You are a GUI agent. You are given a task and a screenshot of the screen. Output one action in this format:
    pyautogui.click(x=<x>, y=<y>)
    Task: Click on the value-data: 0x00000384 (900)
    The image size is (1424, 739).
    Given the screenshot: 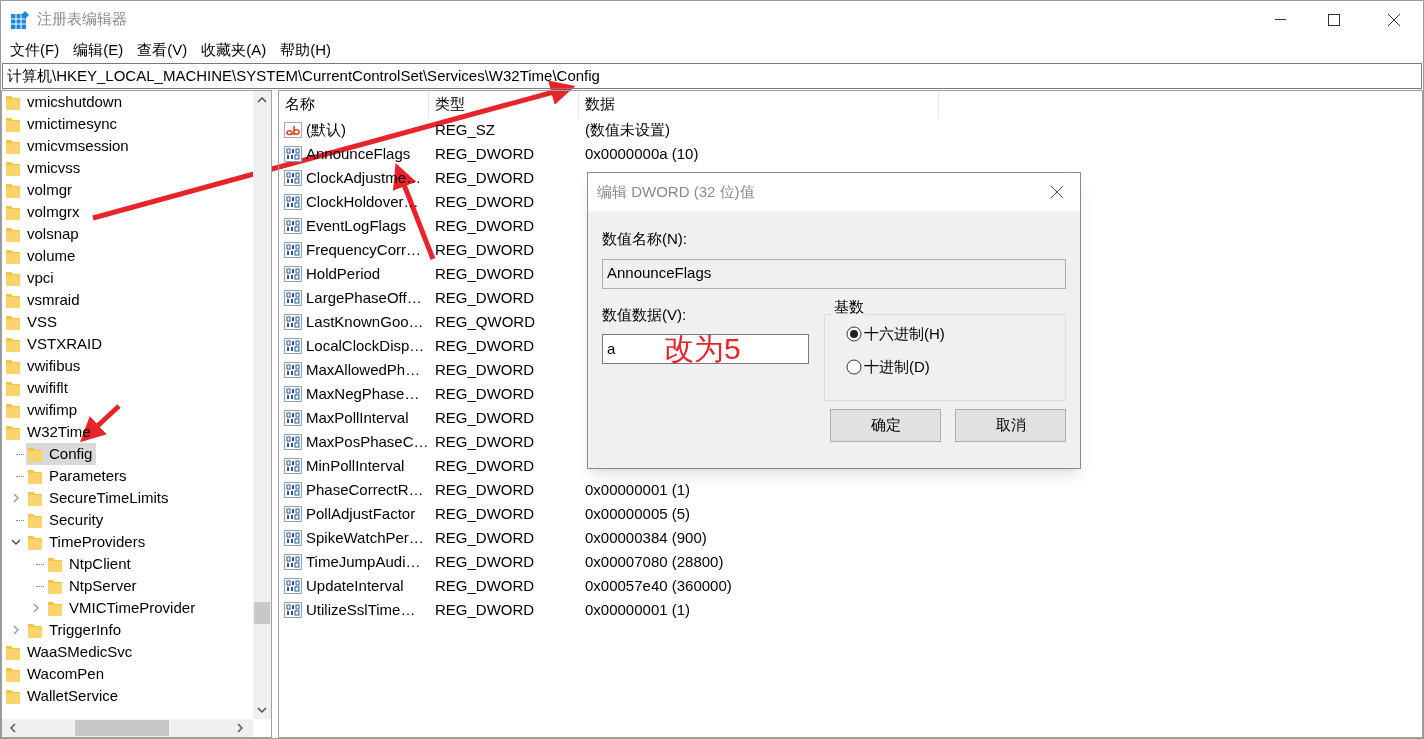 What is the action you would take?
    pyautogui.click(x=646, y=537)
    